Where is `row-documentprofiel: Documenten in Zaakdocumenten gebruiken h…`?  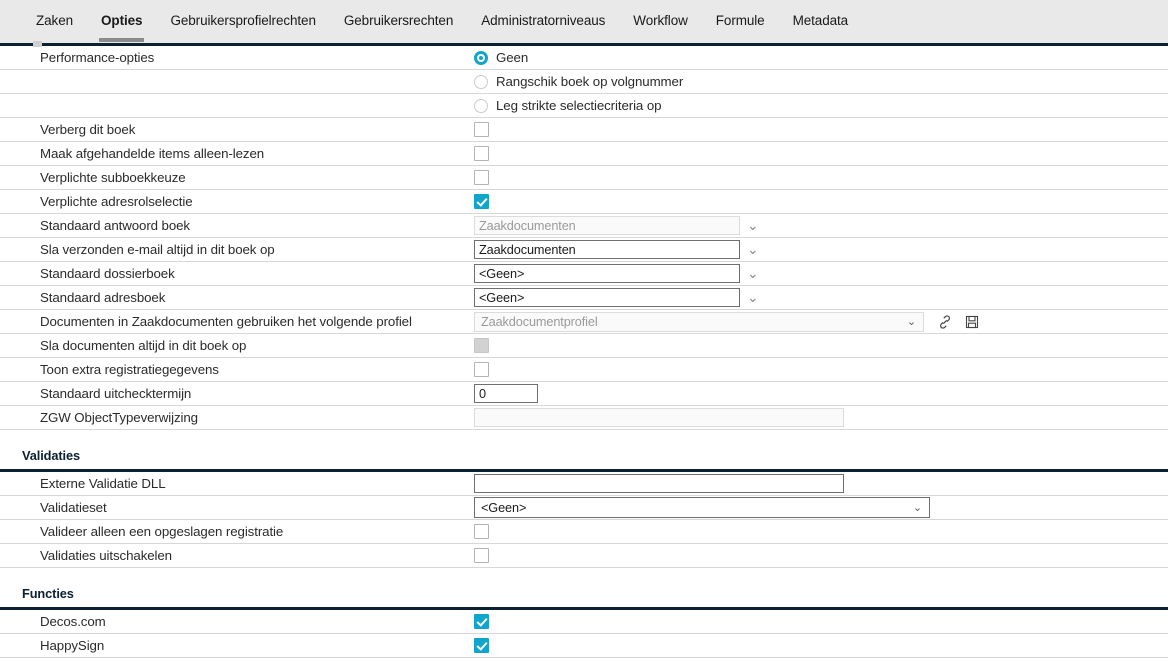 row-documentprofiel: Documenten in Zaakdocumenten gebruiken h… is located at coordinates (584, 322).